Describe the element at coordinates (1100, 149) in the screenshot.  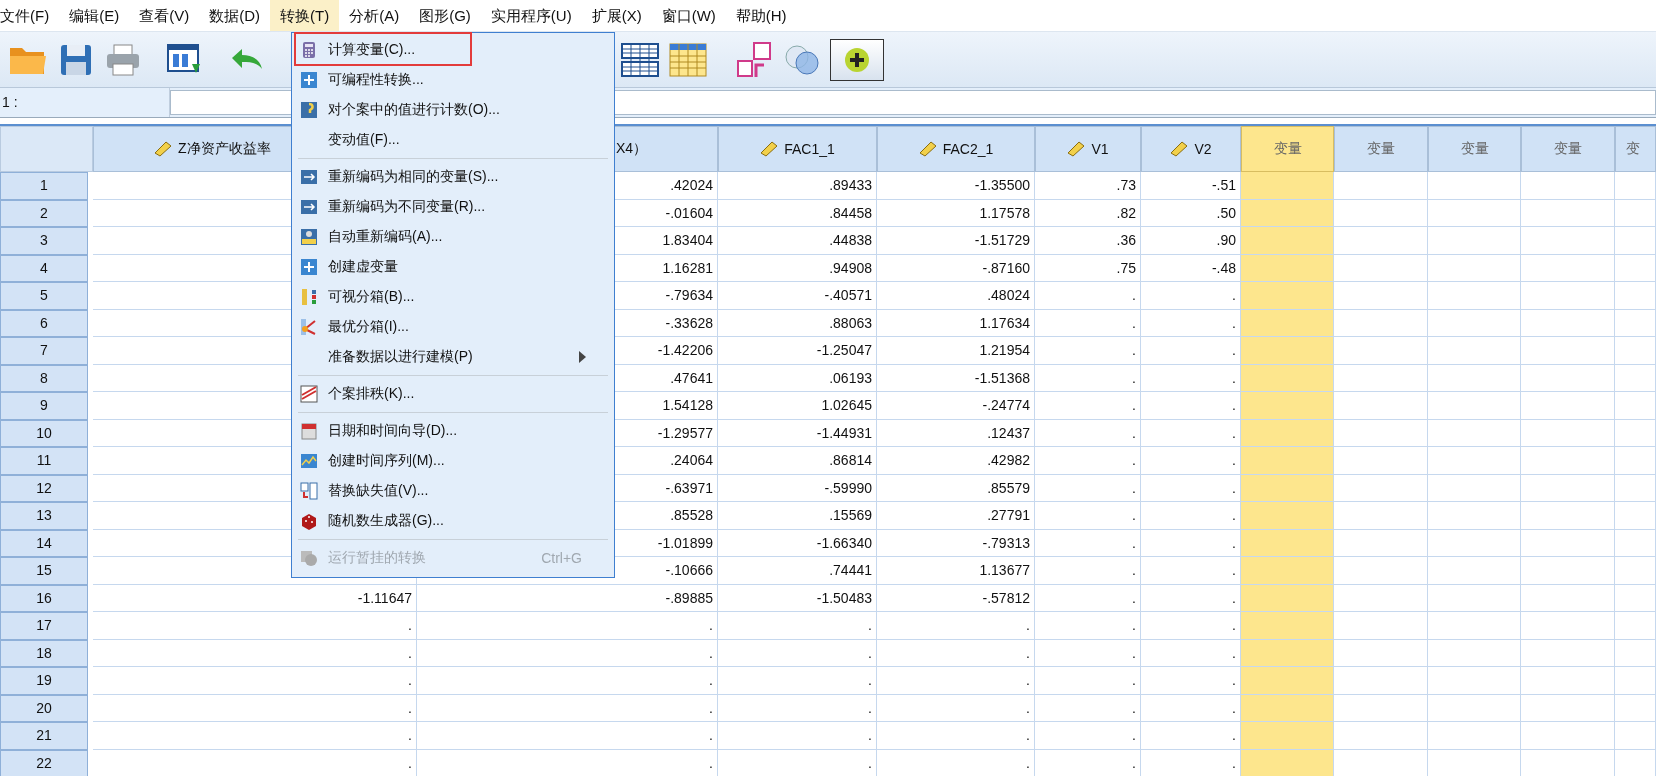
I see `column-name: V1` at that location.